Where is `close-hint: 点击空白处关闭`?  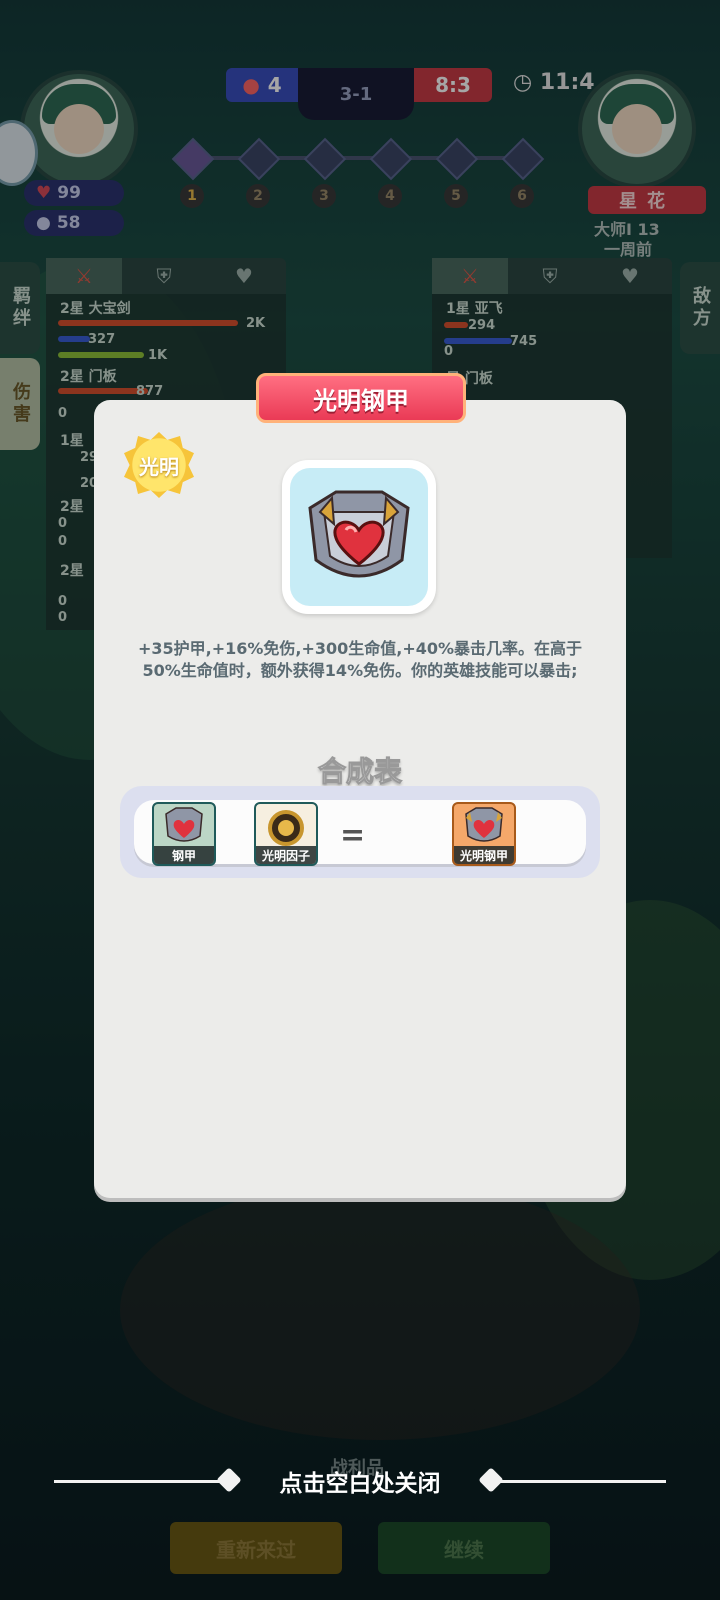
close-hint: 点击空白处关闭 is located at coordinates (360, 1484).